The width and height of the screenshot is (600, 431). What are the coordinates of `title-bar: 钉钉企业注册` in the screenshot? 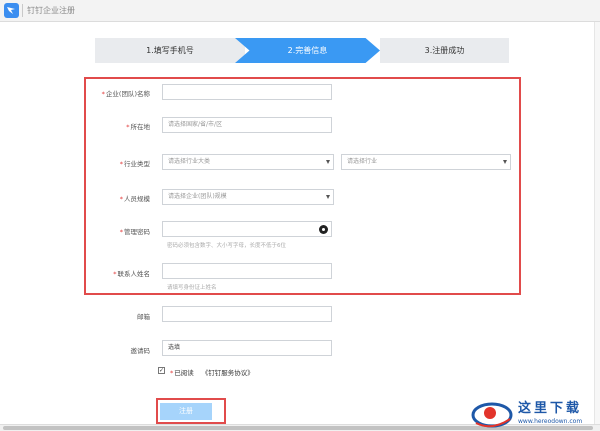 It's located at (300, 11).